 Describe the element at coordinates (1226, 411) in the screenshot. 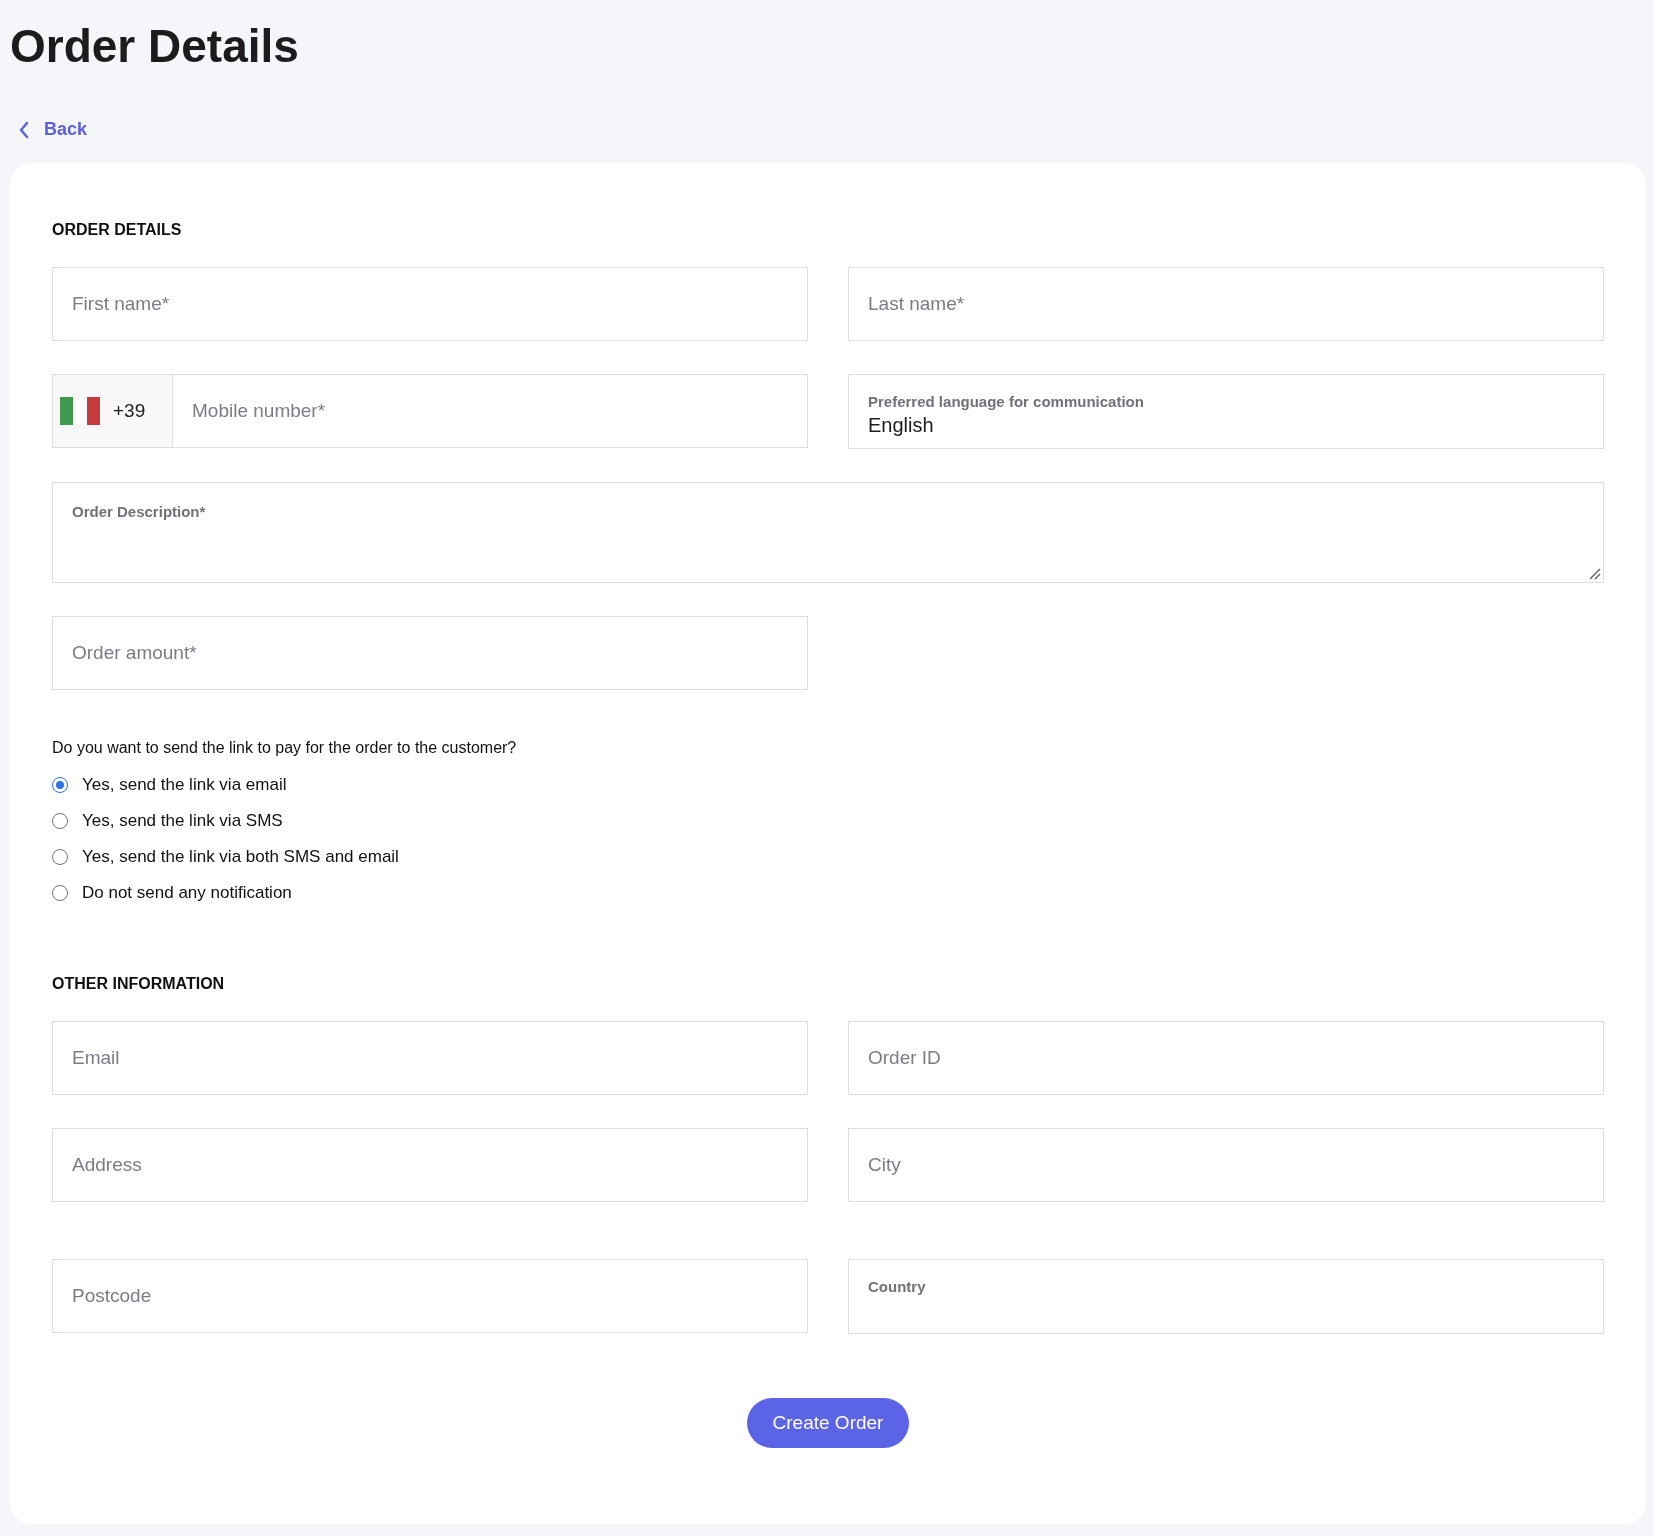

I see `language-select: Preferred language for communication English` at that location.